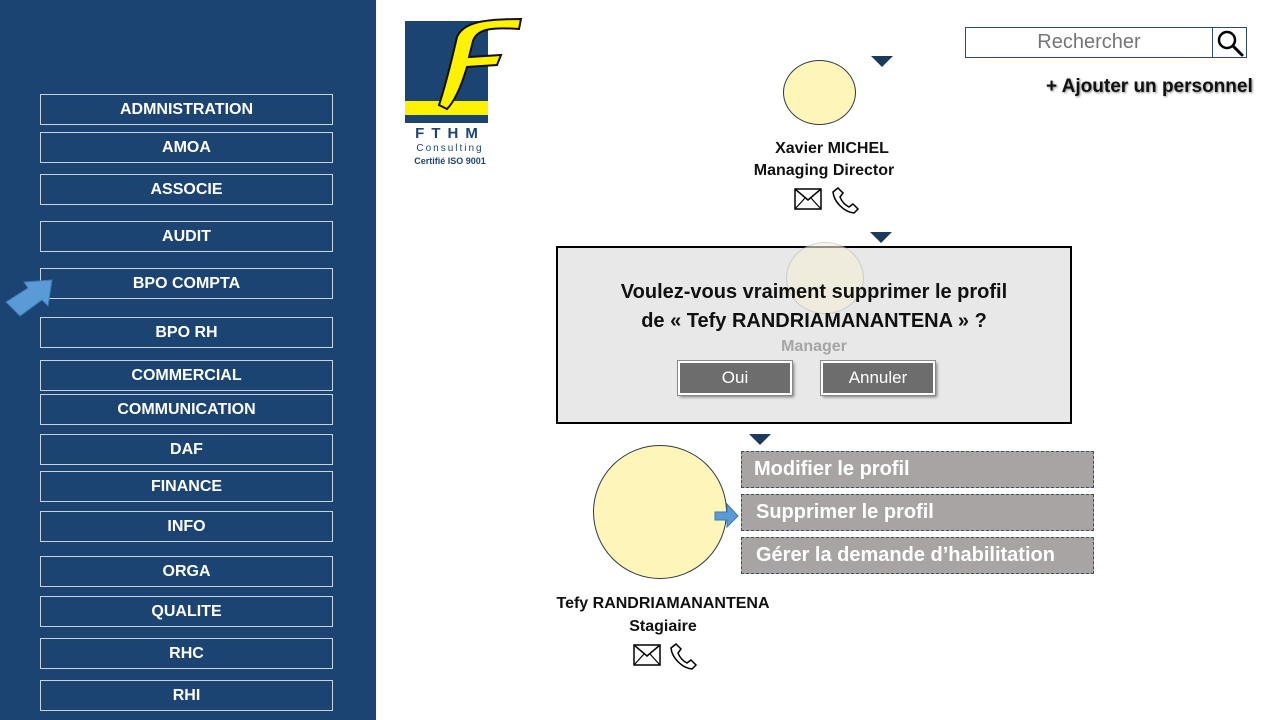  Describe the element at coordinates (186, 571) in the screenshot. I see `dept-button-orga: ORGA` at that location.